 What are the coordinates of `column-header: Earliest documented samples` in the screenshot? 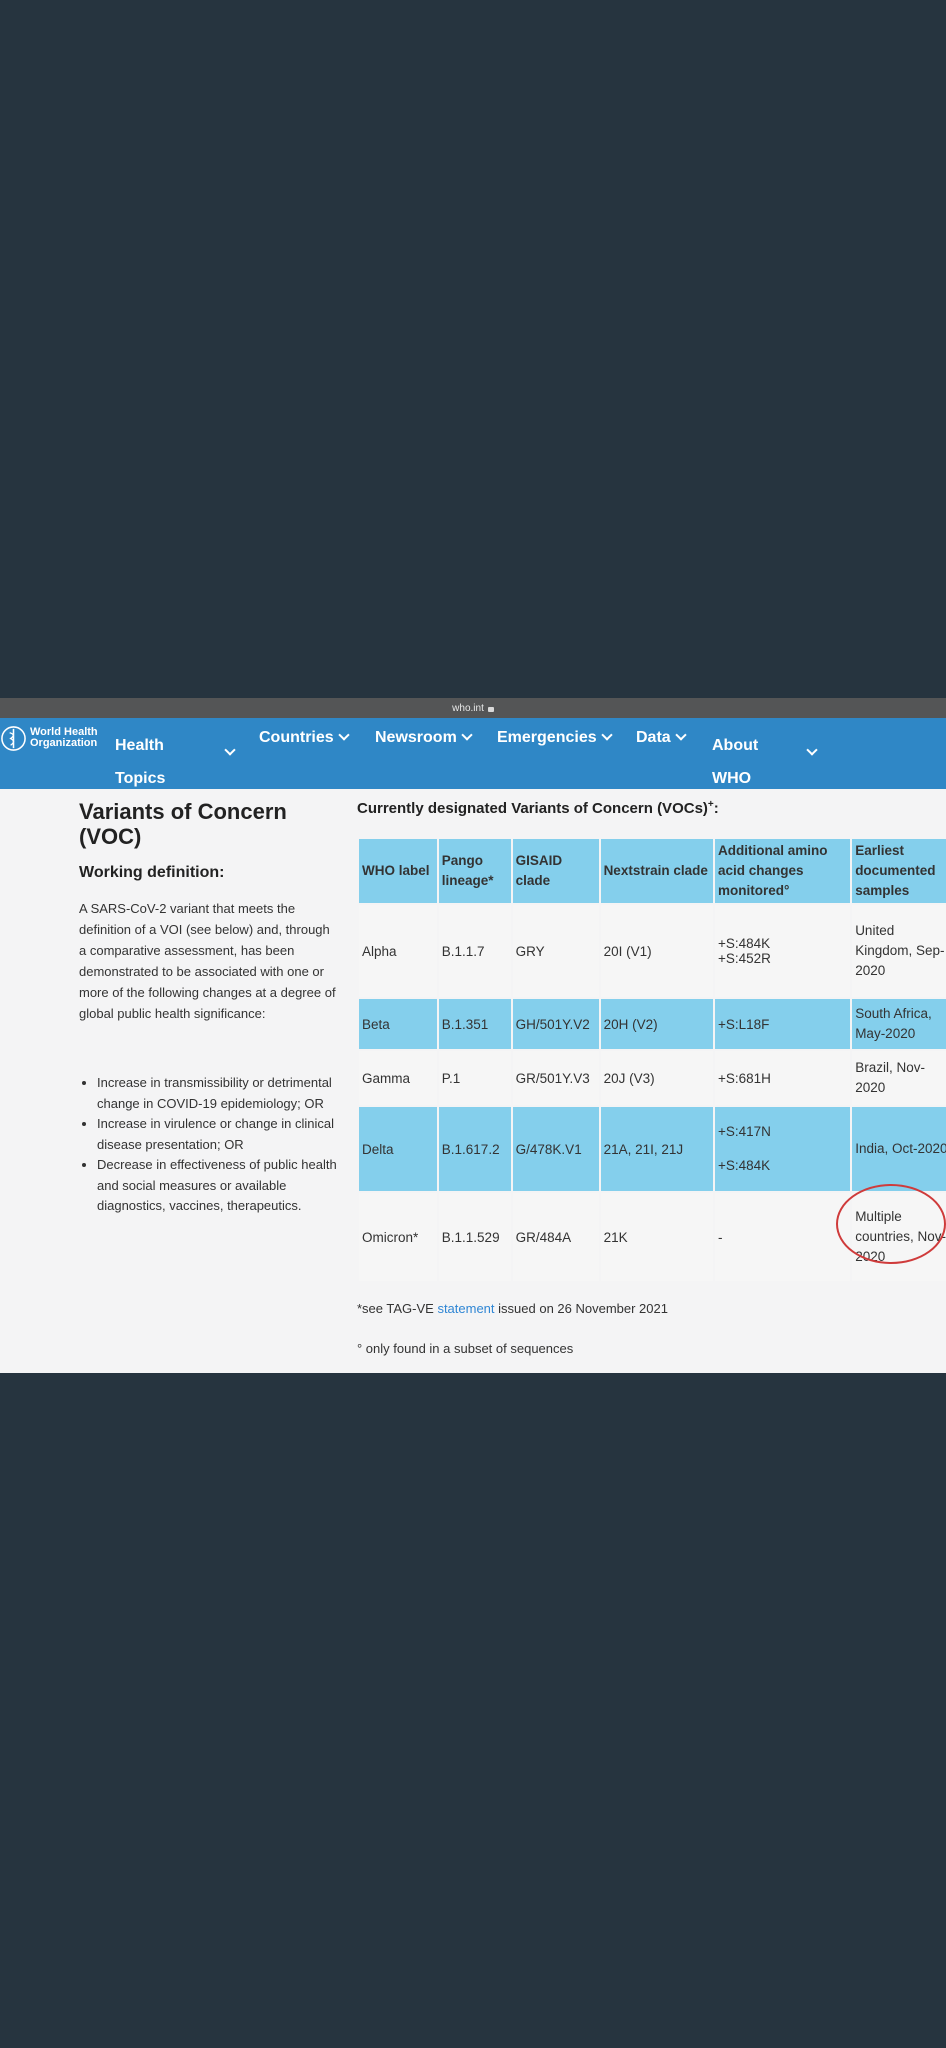 It's located at (898, 871).